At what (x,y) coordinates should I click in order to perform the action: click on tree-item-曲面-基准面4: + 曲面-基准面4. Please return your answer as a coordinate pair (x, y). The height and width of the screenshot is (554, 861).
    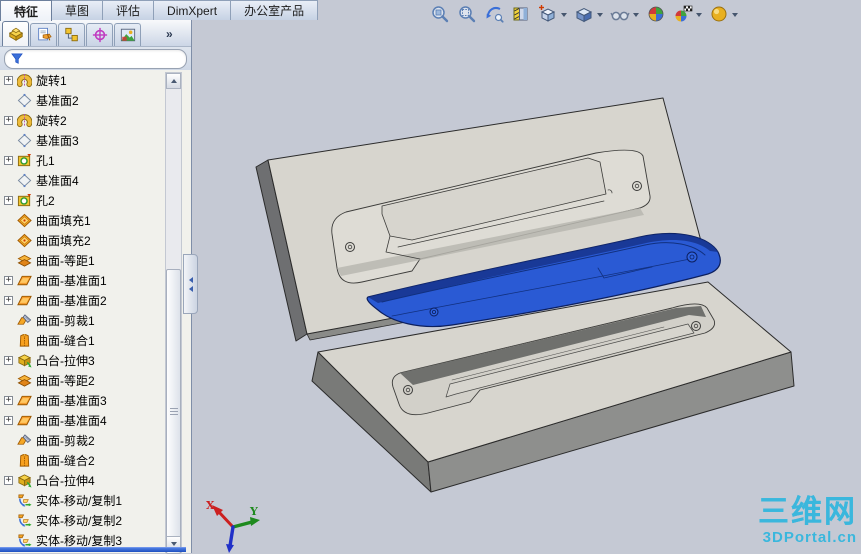
    Looking at the image, I should click on (82, 420).